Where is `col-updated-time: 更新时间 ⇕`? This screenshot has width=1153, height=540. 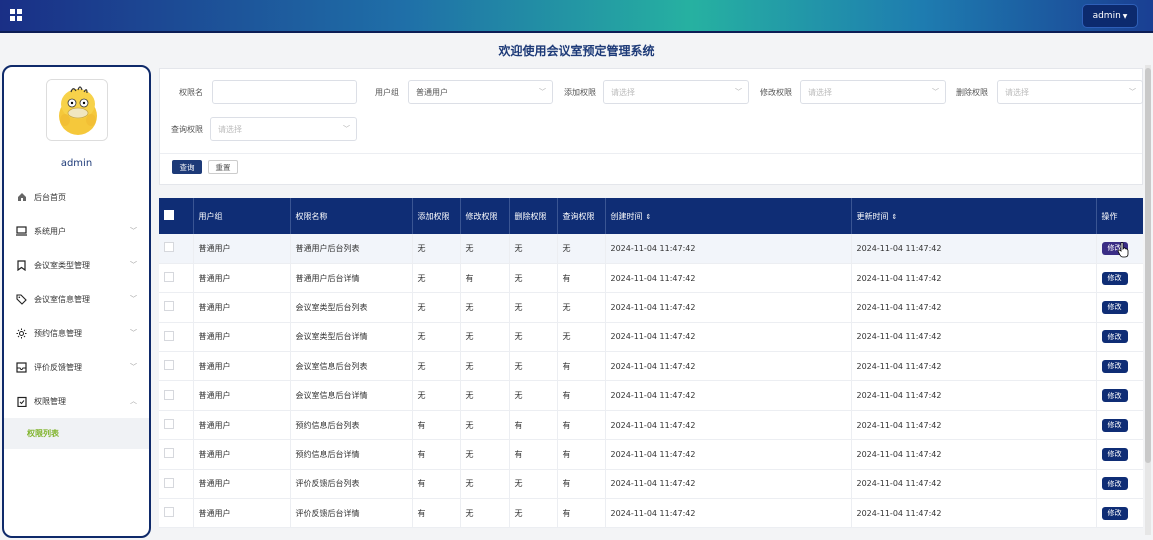
col-updated-time: 更新时间 ⇕ is located at coordinates (974, 216).